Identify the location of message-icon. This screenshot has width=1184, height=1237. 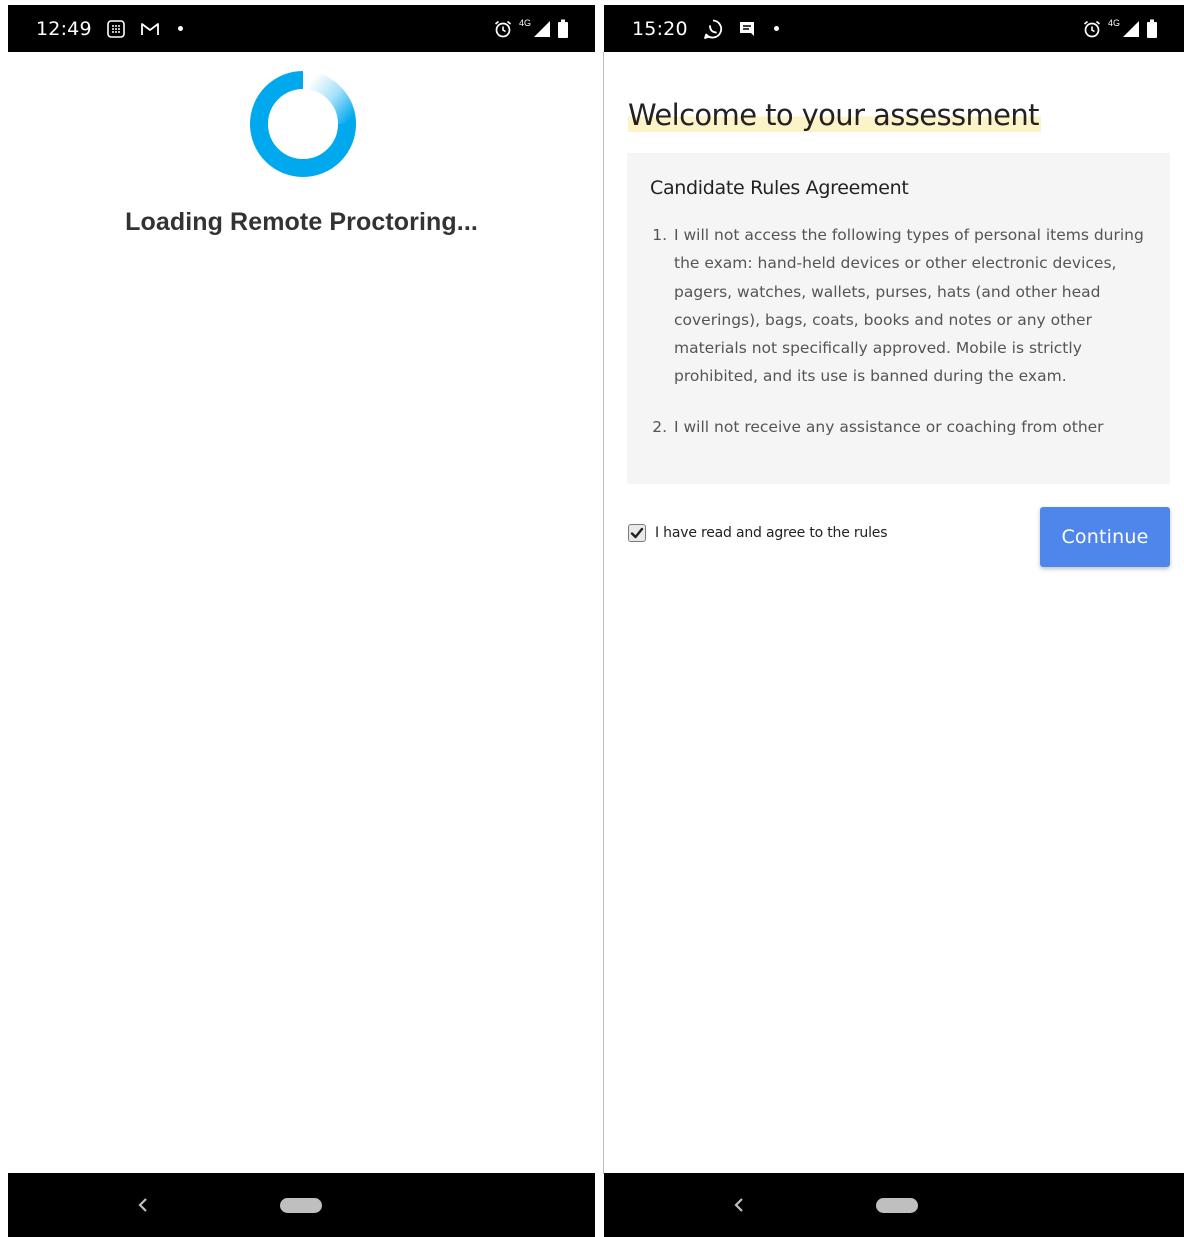
(747, 29).